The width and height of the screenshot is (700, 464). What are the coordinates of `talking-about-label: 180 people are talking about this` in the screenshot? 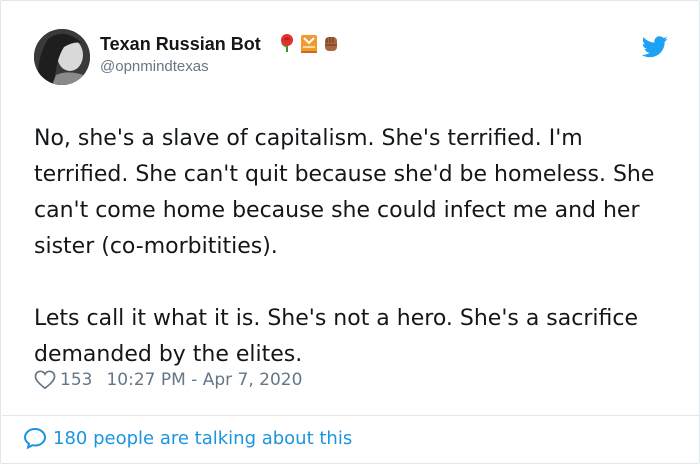 It's located at (202, 438).